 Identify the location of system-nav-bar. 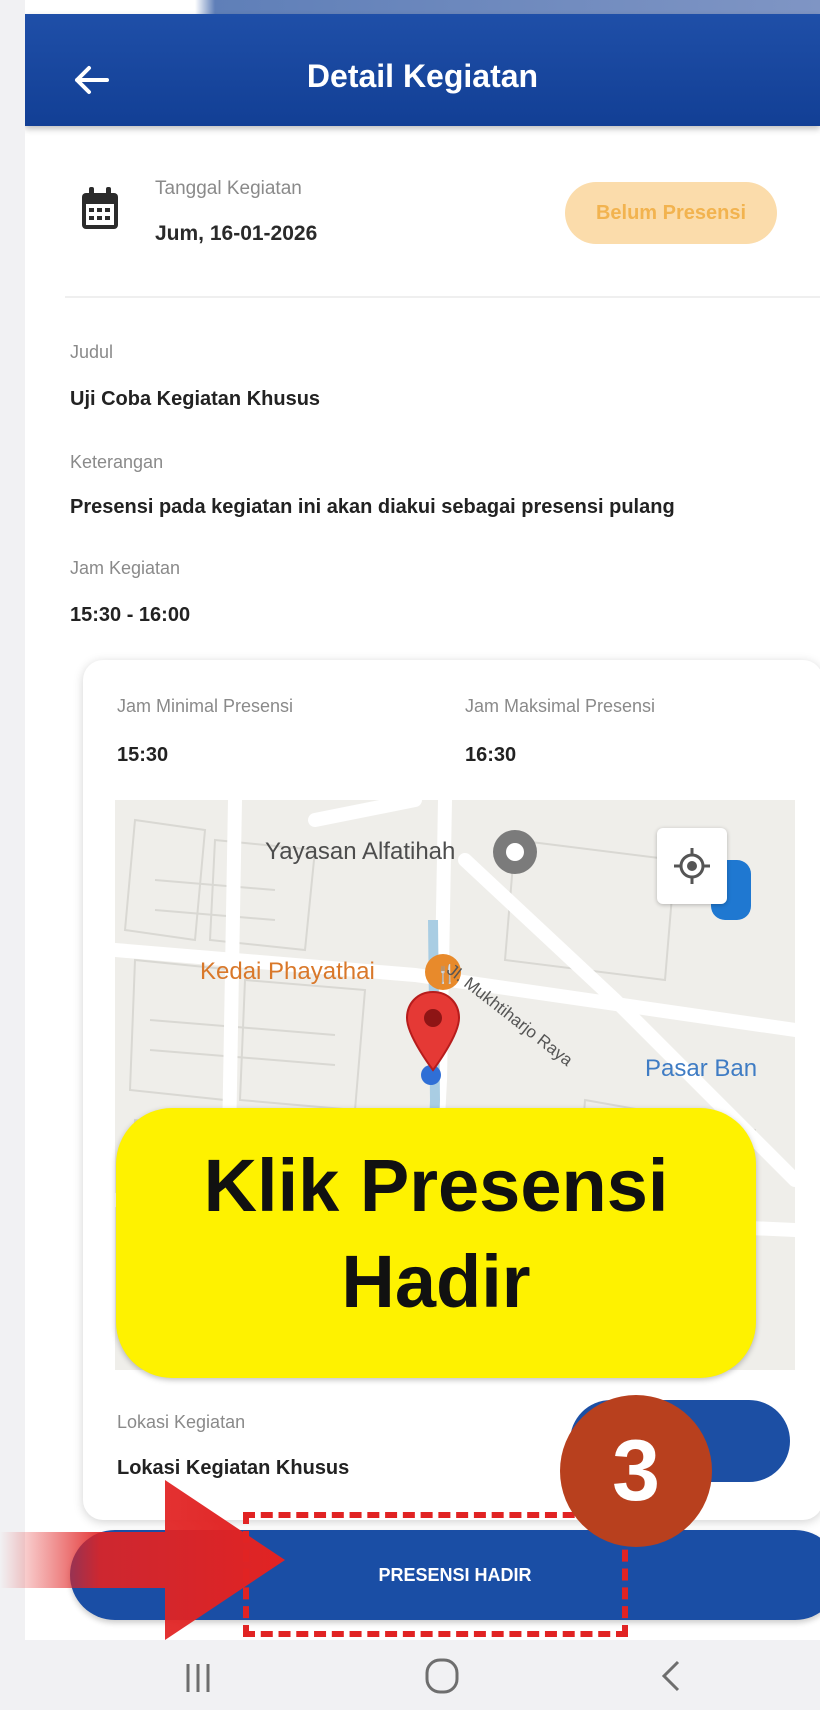
(410, 1675).